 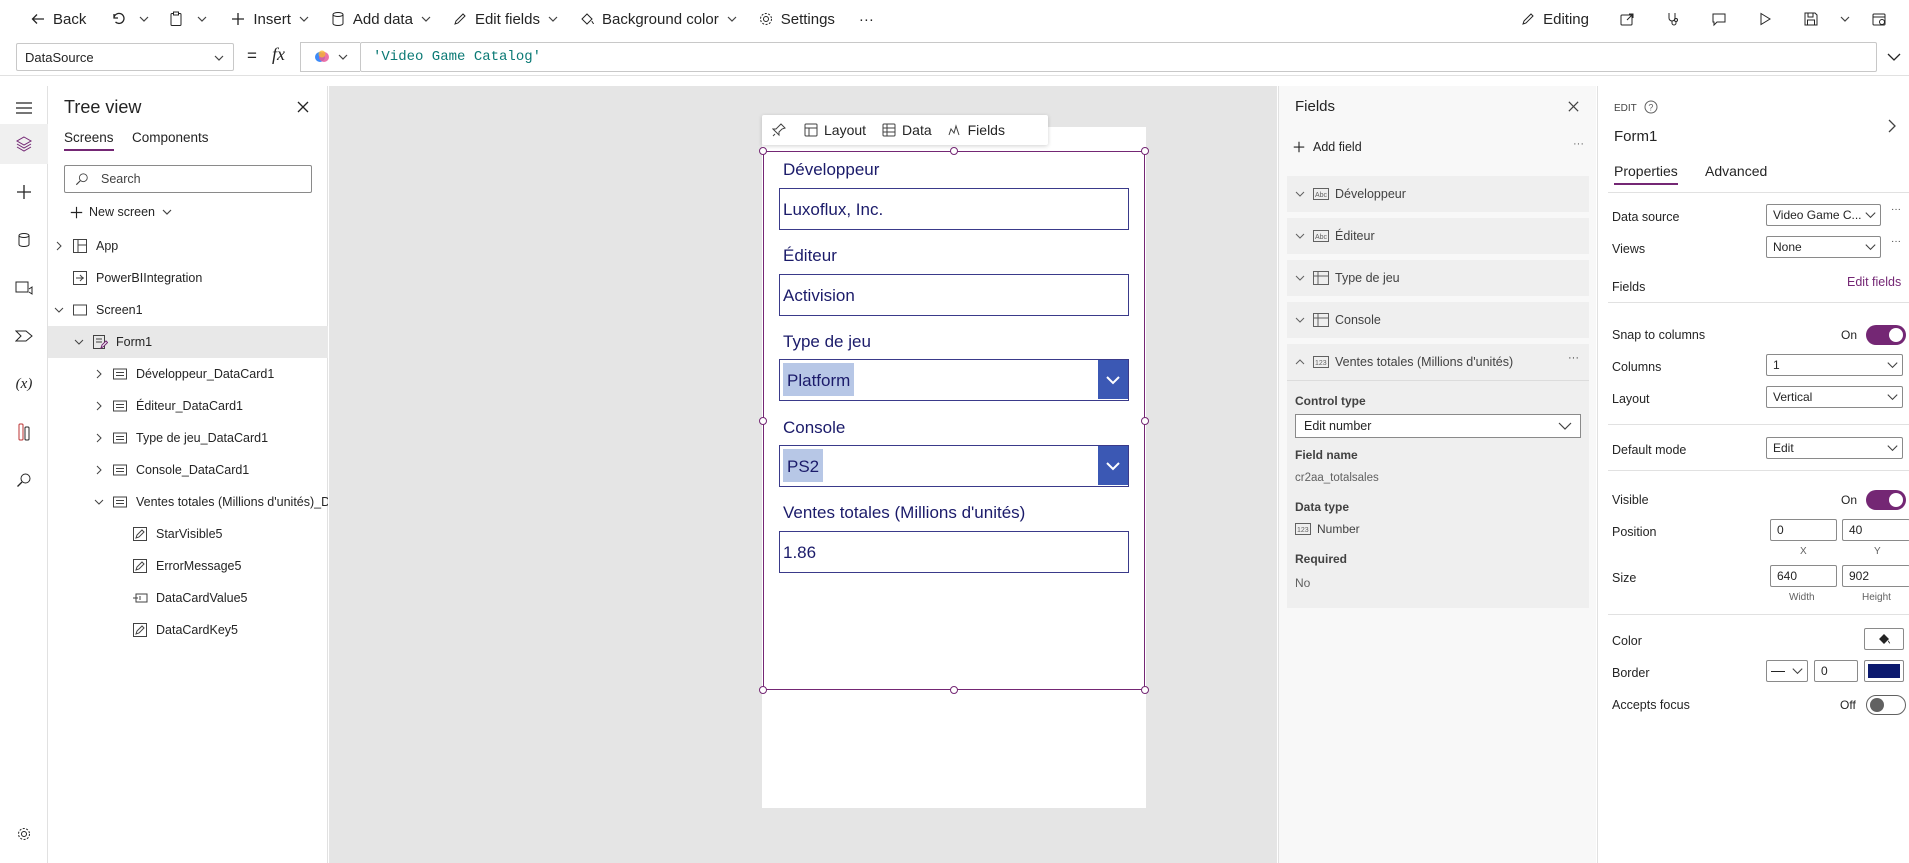 I want to click on snap-toggle, so click(x=1886, y=335).